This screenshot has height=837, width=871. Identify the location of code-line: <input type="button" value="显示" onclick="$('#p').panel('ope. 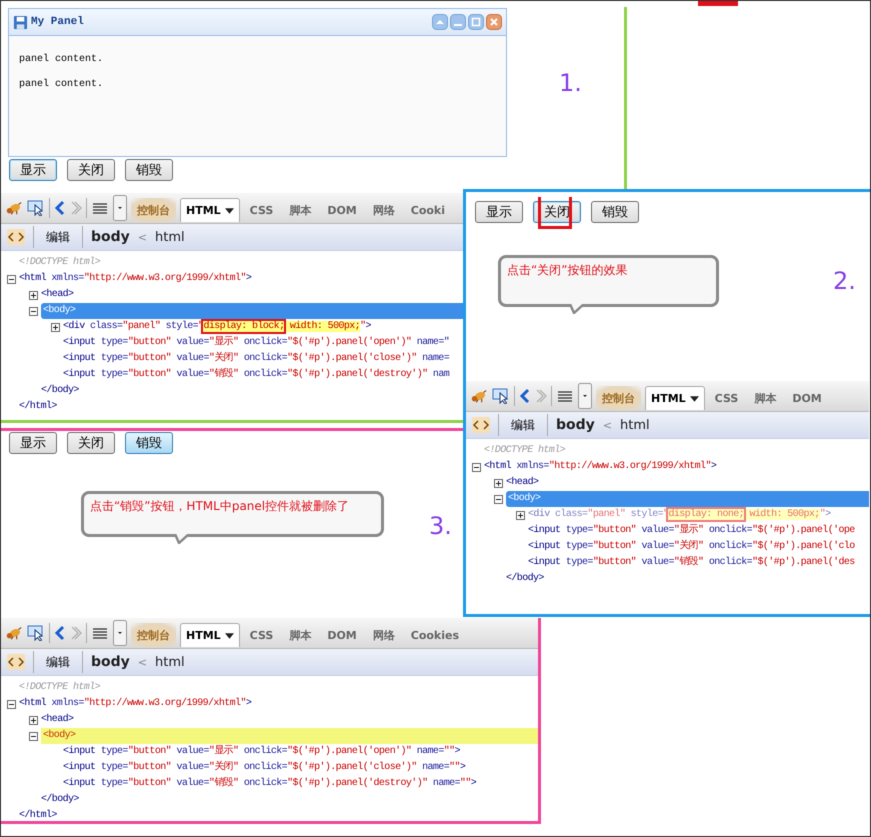
(691, 531).